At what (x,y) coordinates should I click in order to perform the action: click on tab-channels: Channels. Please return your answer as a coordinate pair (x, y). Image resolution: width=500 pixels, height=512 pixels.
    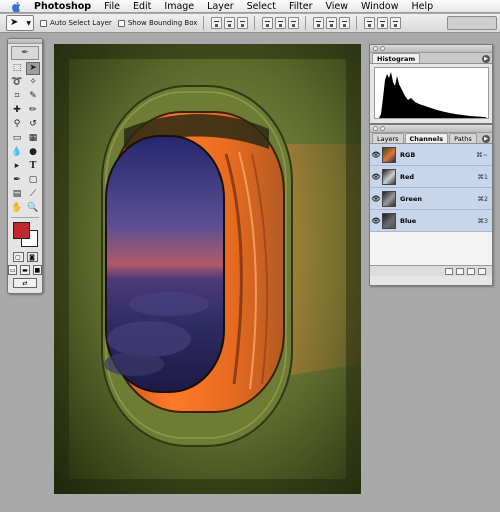
    Looking at the image, I should click on (426, 138).